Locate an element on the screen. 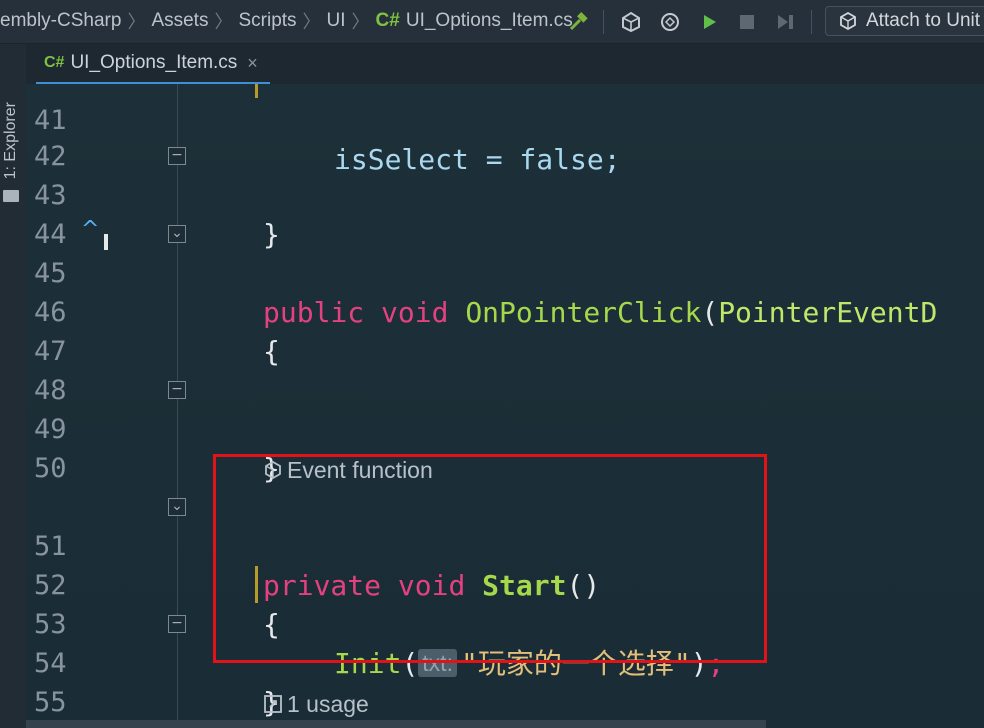  code-line: 42 is located at coordinates (505, 135).